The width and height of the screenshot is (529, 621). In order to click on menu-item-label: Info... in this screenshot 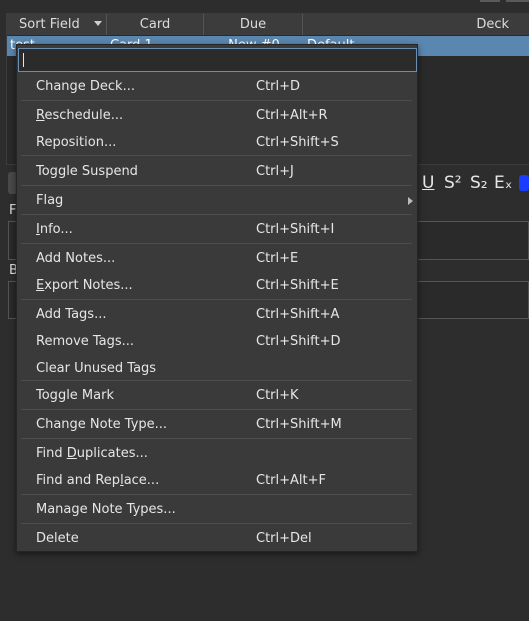, I will do `click(54, 229)`.